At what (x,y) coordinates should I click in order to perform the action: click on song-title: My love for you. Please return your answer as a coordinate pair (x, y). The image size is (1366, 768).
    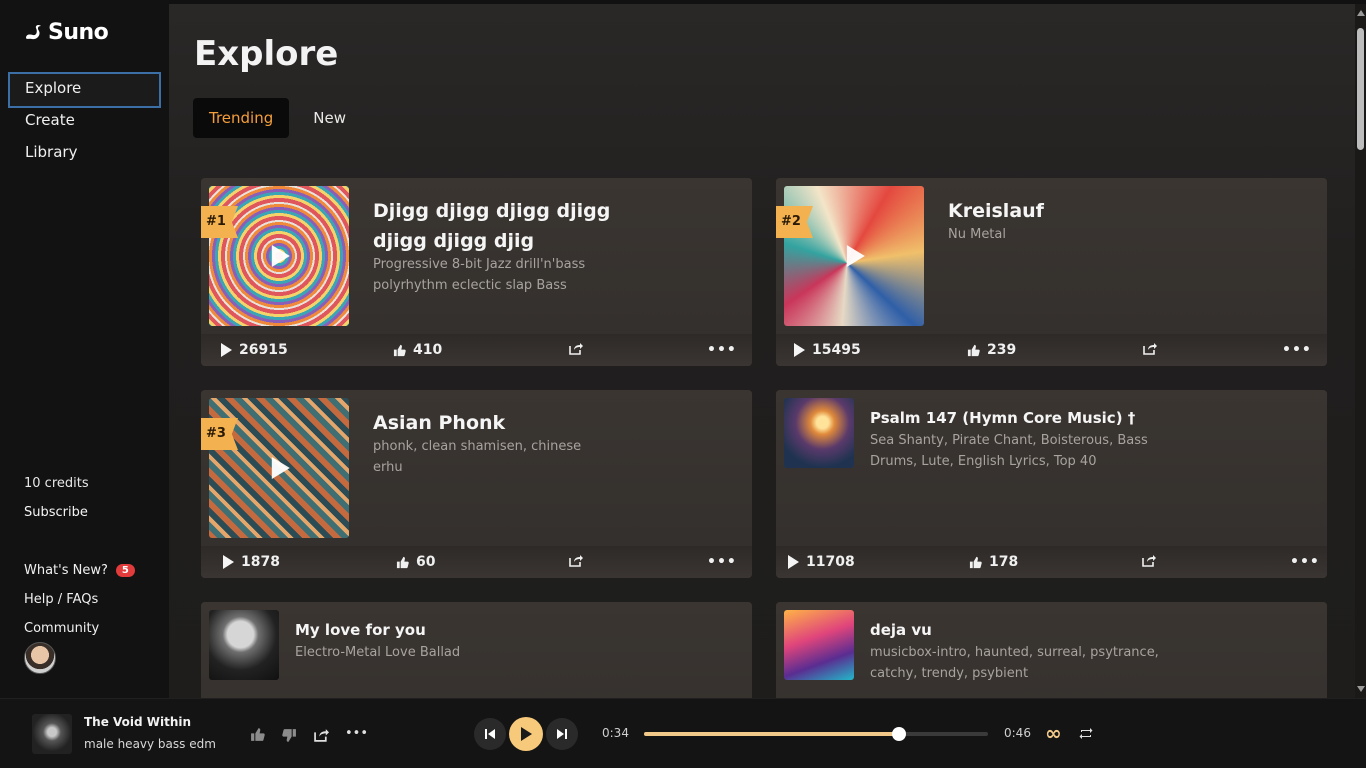
    Looking at the image, I should click on (445, 630).